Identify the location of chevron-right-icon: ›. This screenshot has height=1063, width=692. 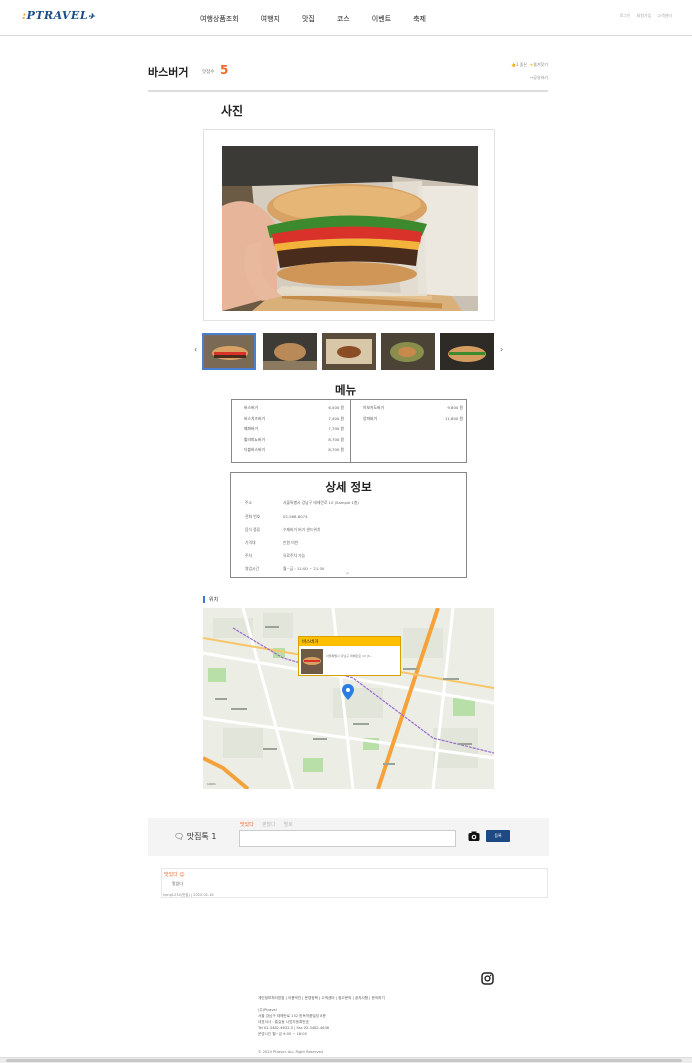
(501, 349).